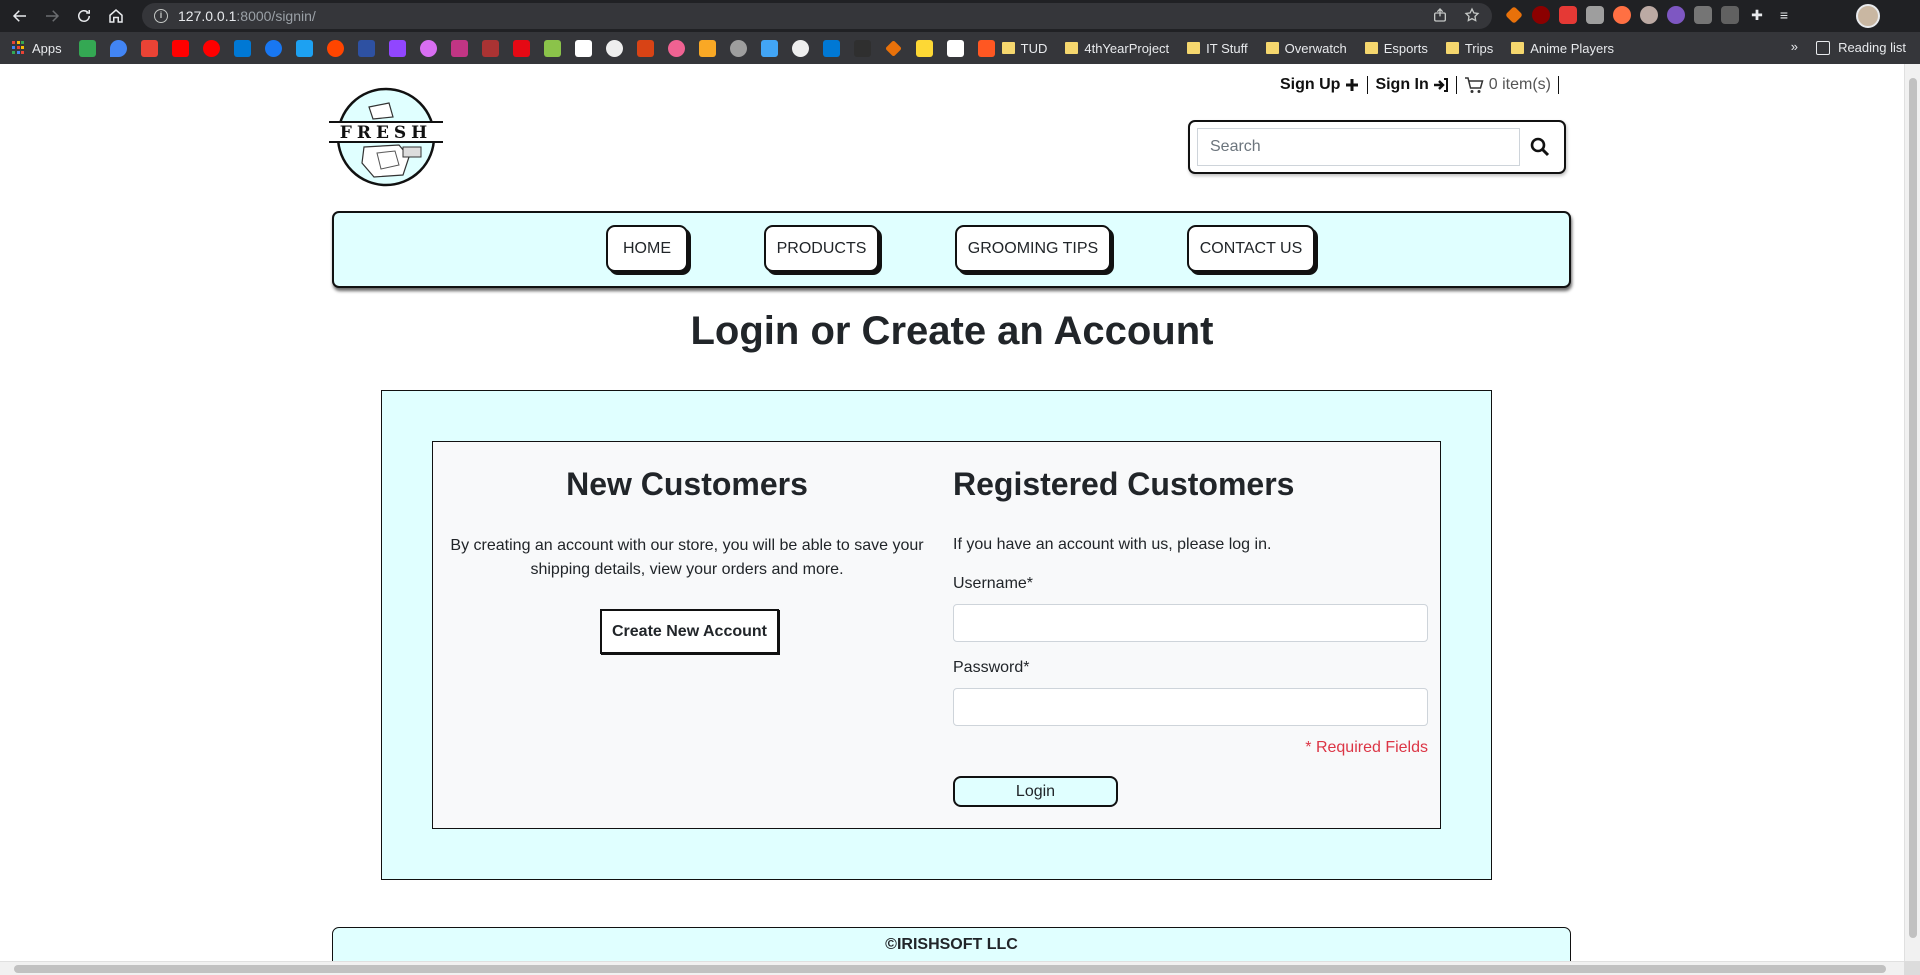  Describe the element at coordinates (951, 944) in the screenshot. I see `site-footer: ©IRISHSOFT LLC` at that location.